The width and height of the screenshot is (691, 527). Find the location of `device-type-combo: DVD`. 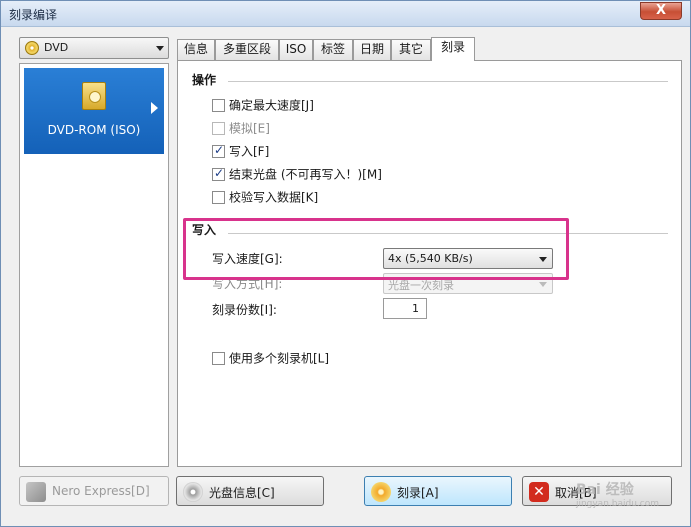

device-type-combo: DVD is located at coordinates (94, 48).